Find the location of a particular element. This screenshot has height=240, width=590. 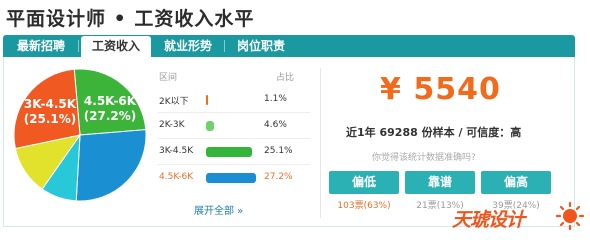

vote-reliable-button: 靠谱 is located at coordinates (440, 182).